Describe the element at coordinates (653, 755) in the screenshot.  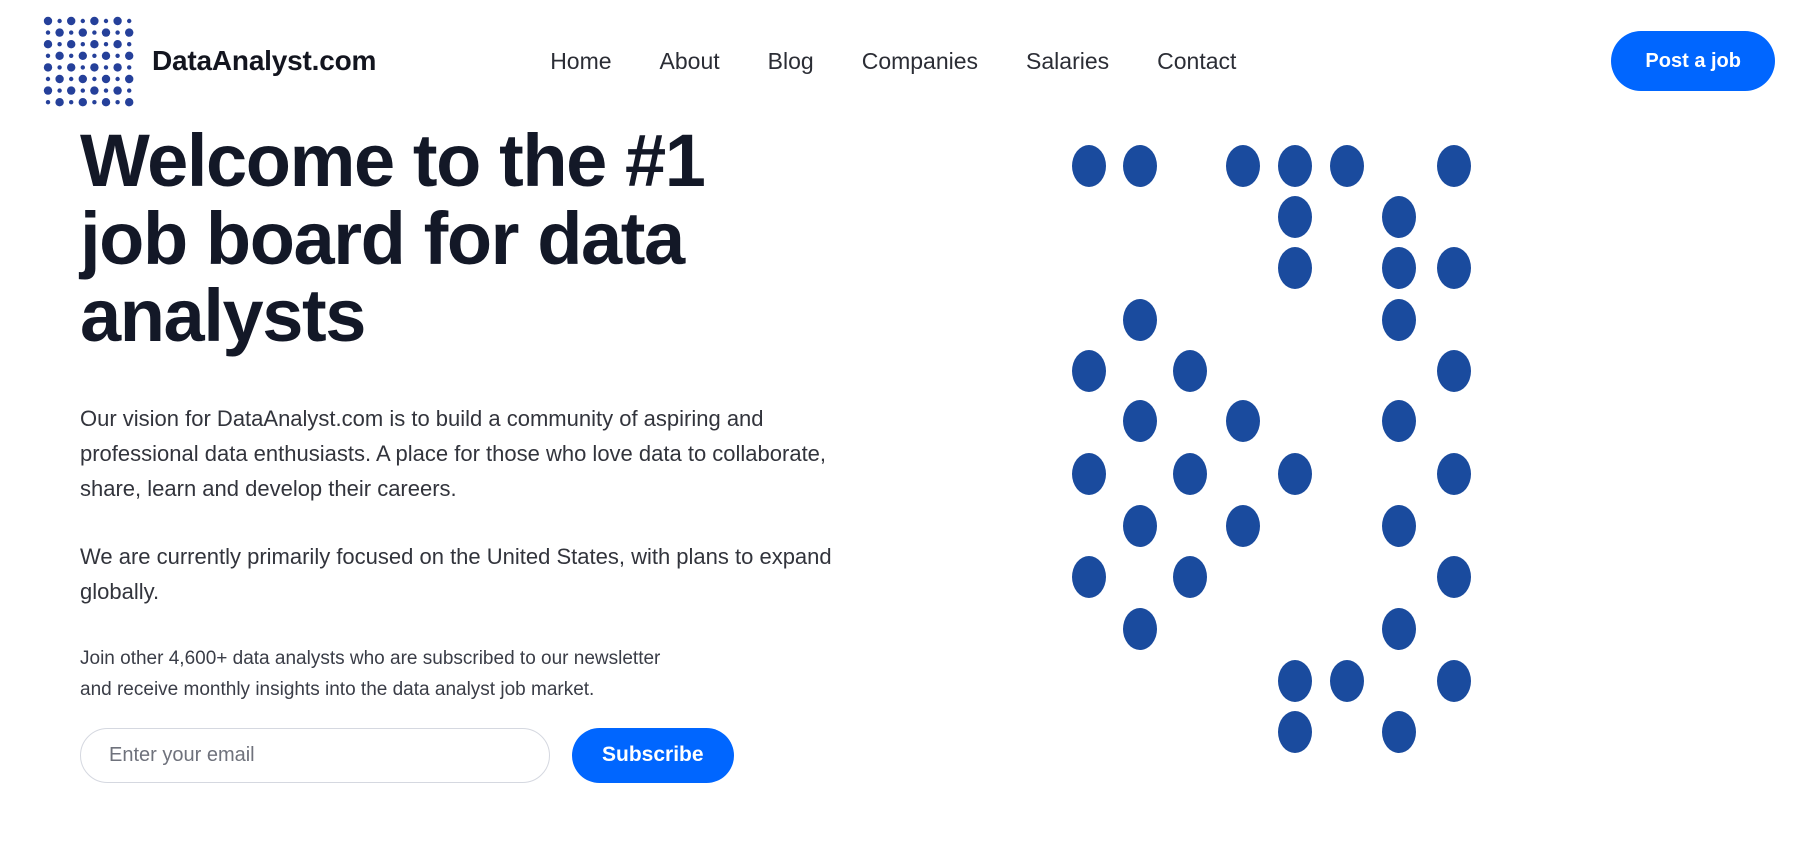
I see `subscribe-button: Subscribe` at that location.